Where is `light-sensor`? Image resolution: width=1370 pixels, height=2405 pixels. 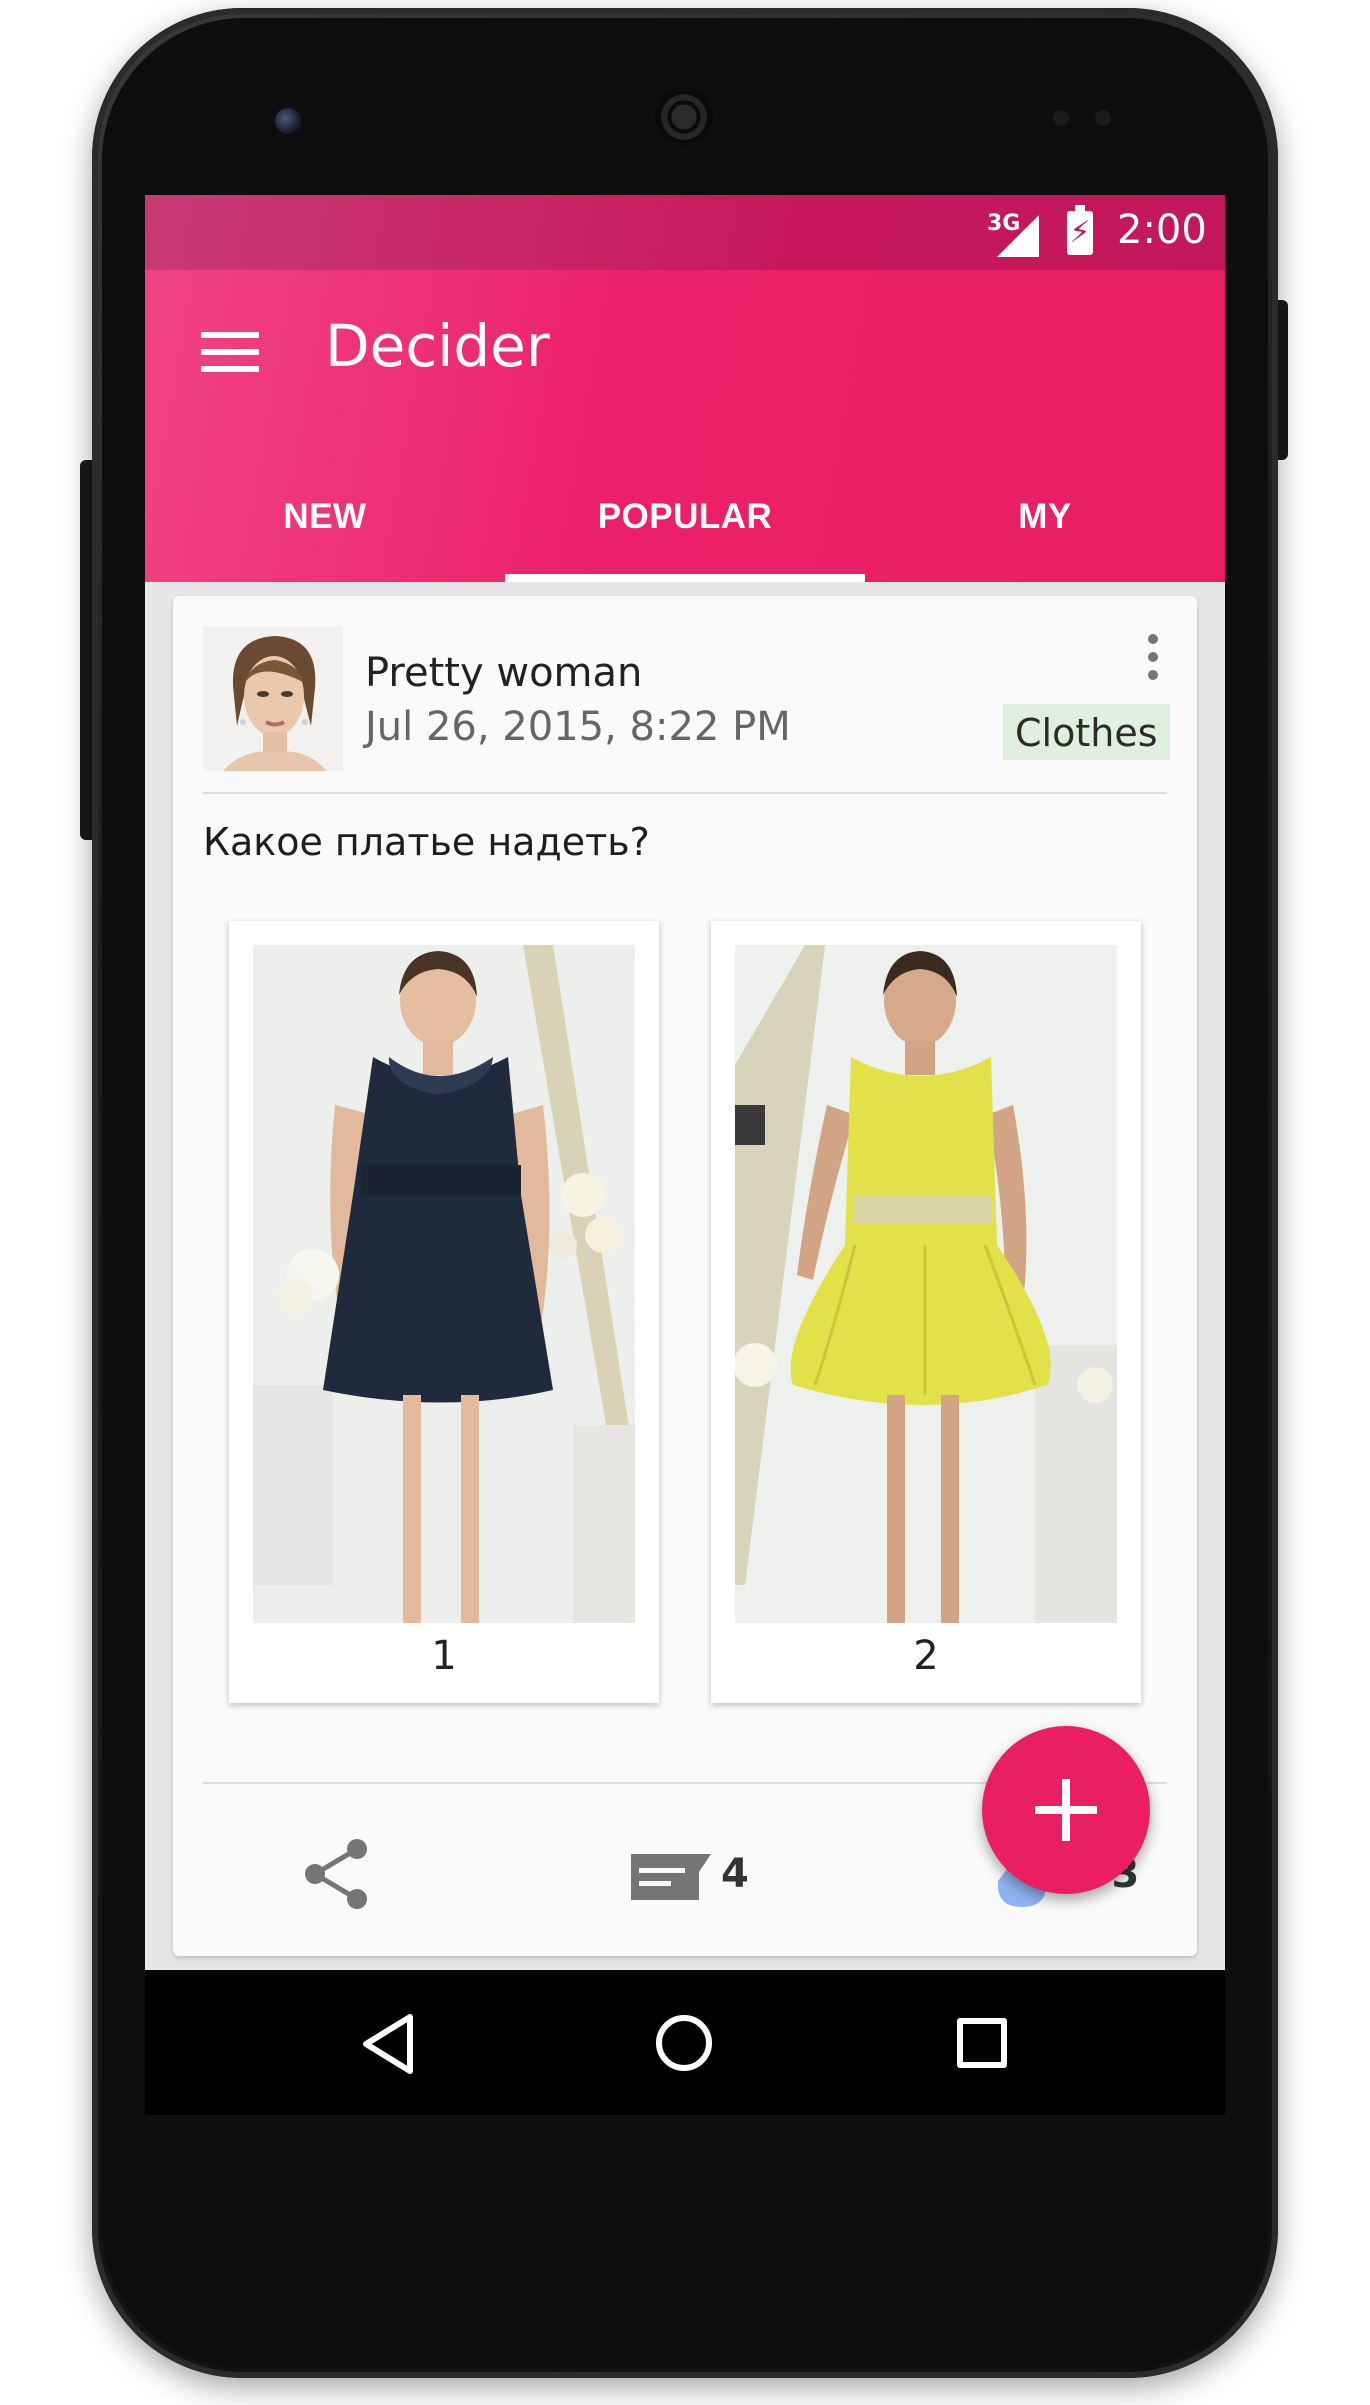
light-sensor is located at coordinates (1103, 118).